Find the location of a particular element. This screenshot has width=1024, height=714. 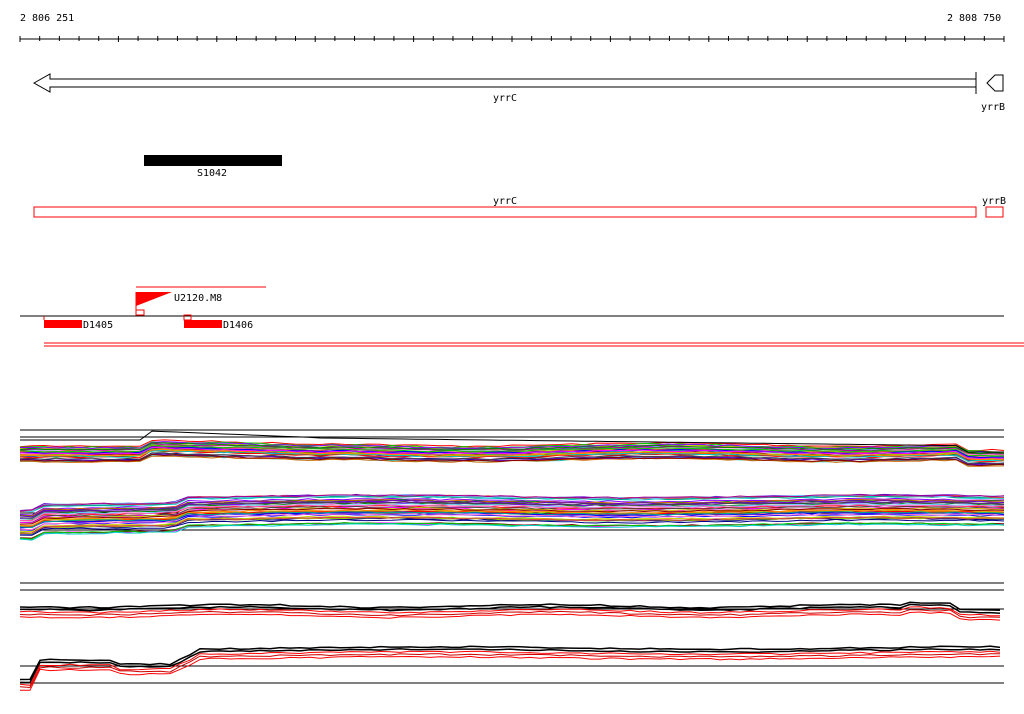

feature-track: U2120.M8 D1405 D1406 is located at coordinates (522, 316).